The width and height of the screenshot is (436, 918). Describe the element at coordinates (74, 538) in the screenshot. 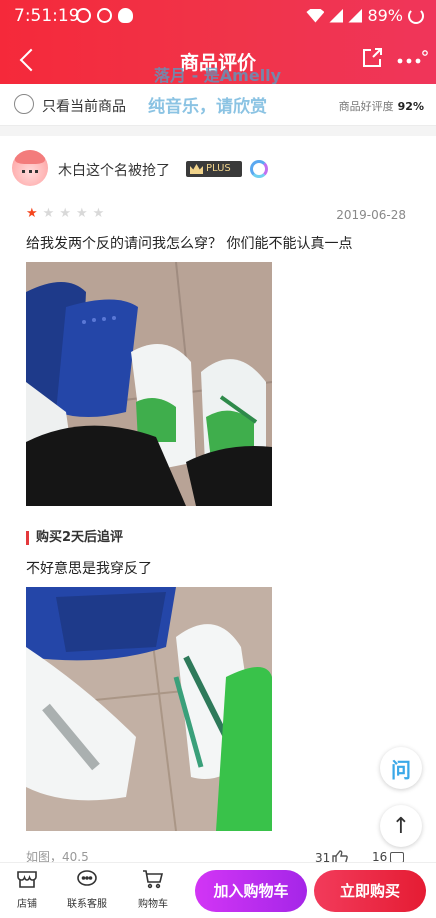

I see `followup-title: 购买2天后追评` at that location.